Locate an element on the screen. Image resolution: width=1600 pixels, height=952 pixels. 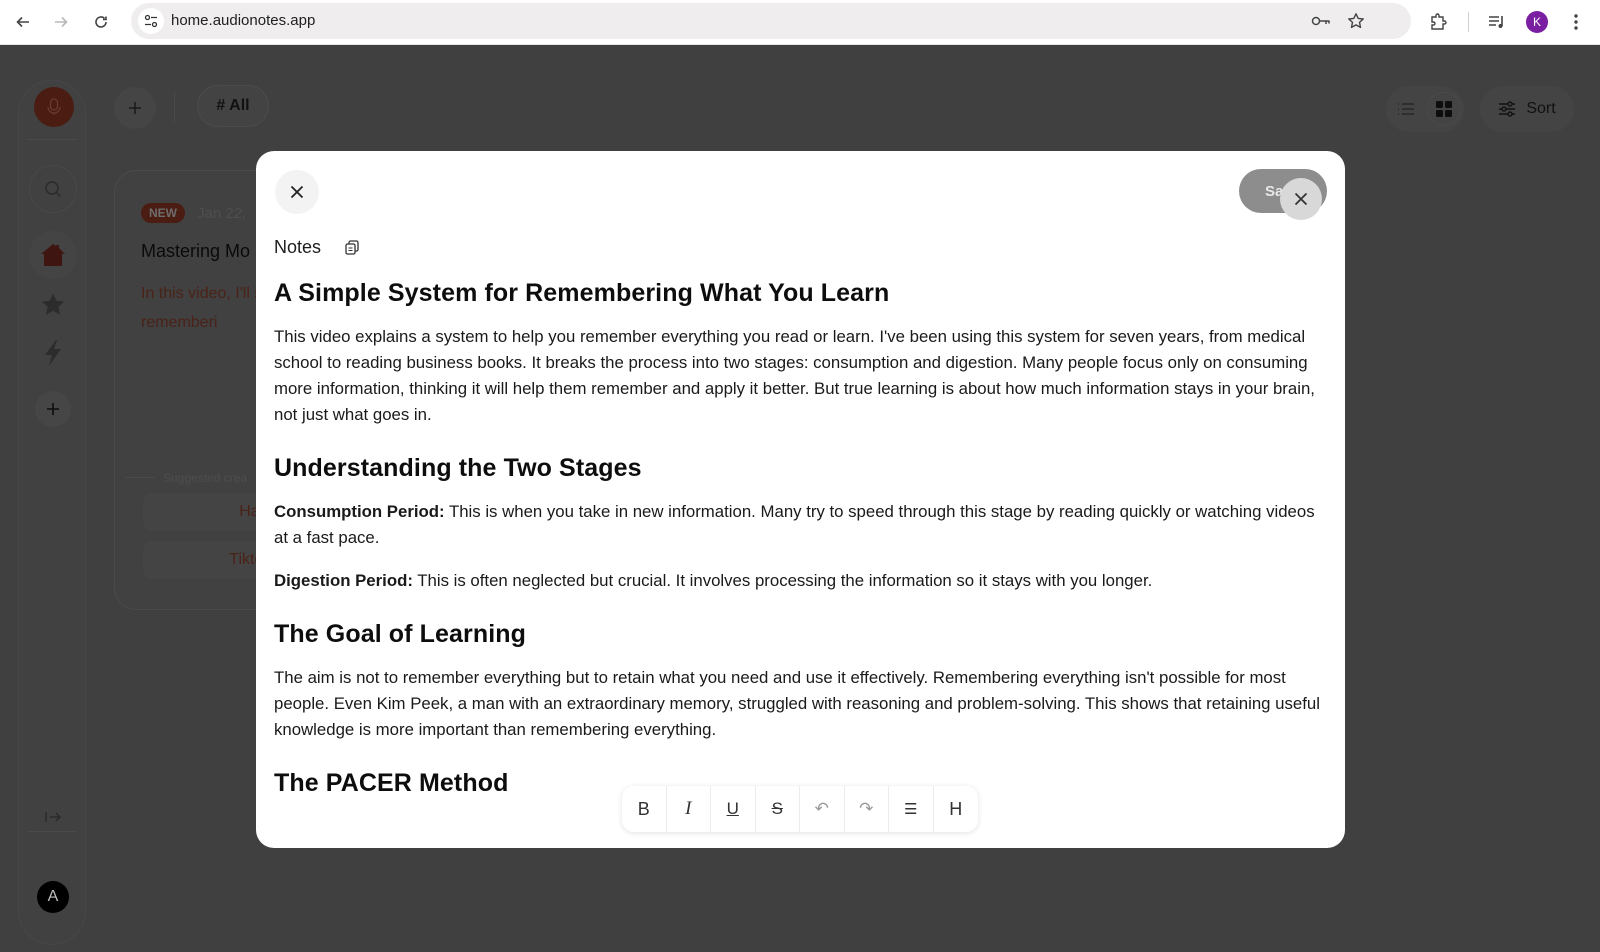
bold-button: B is located at coordinates (644, 809).